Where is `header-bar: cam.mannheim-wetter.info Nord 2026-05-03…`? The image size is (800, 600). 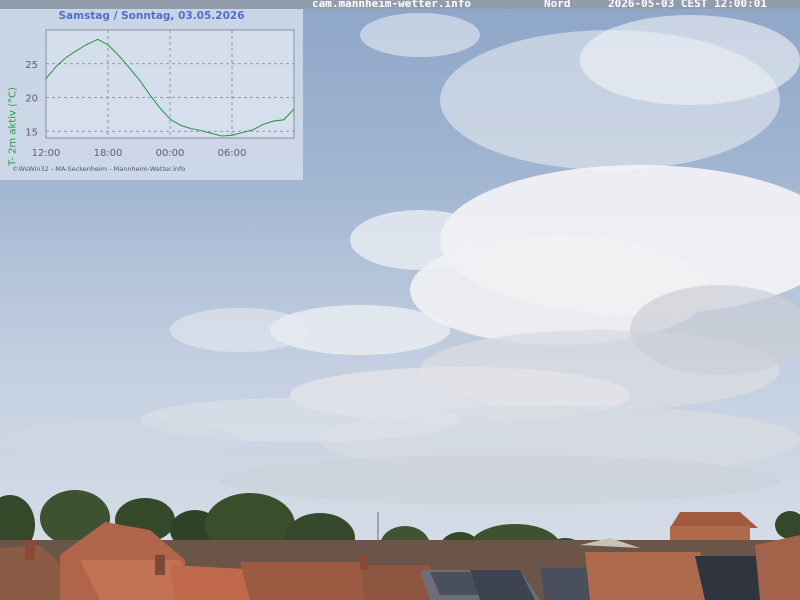 header-bar: cam.mannheim-wetter.info Nord 2026-05-03… is located at coordinates (400, 5).